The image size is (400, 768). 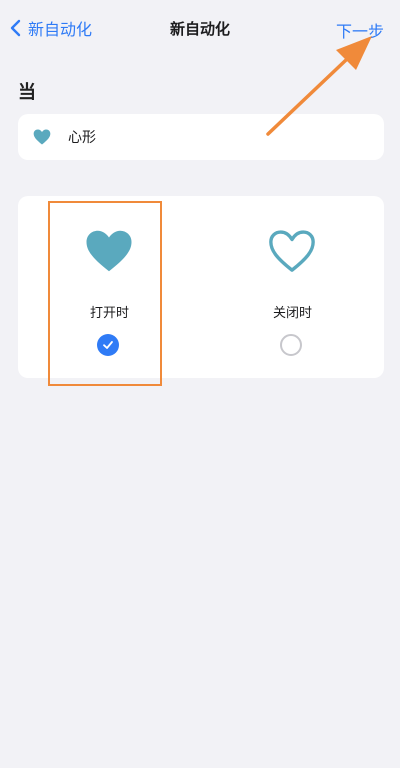 What do you see at coordinates (42, 137) in the screenshot?
I see `heart-icon` at bounding box center [42, 137].